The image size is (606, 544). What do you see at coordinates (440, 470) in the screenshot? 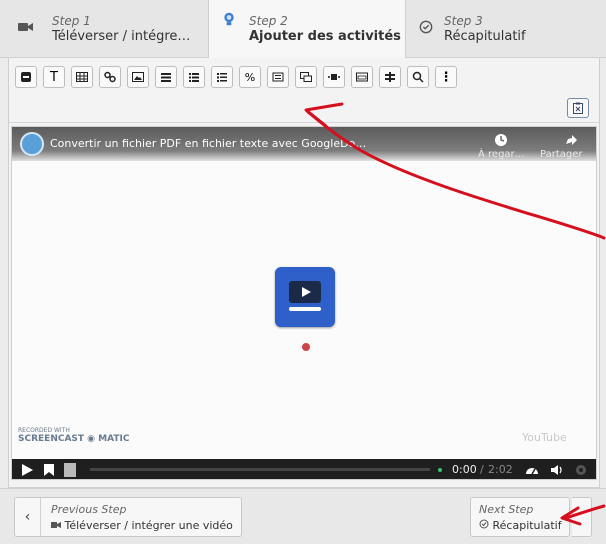
I see `live-dot` at bounding box center [440, 470].